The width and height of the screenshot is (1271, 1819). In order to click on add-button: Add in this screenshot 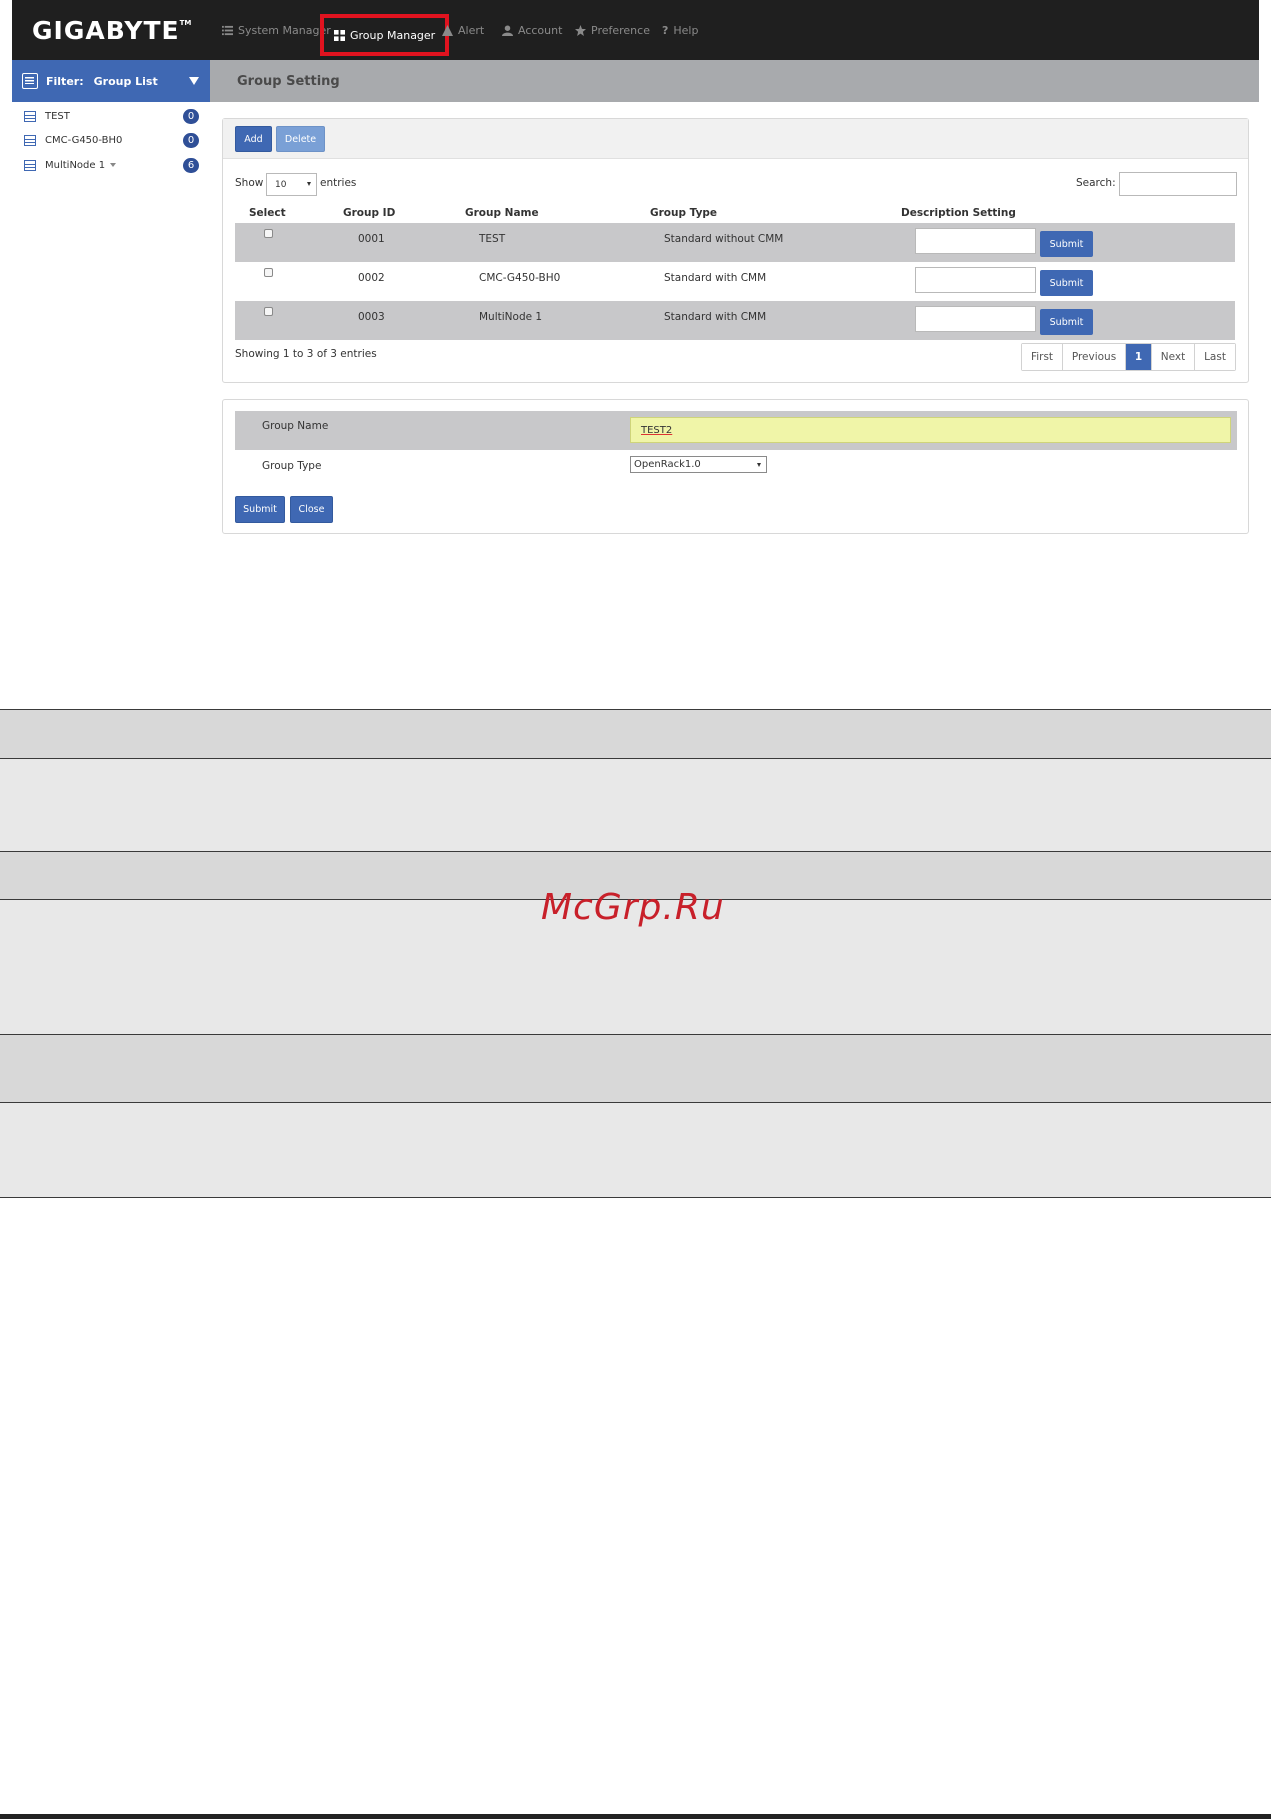, I will do `click(253, 139)`.